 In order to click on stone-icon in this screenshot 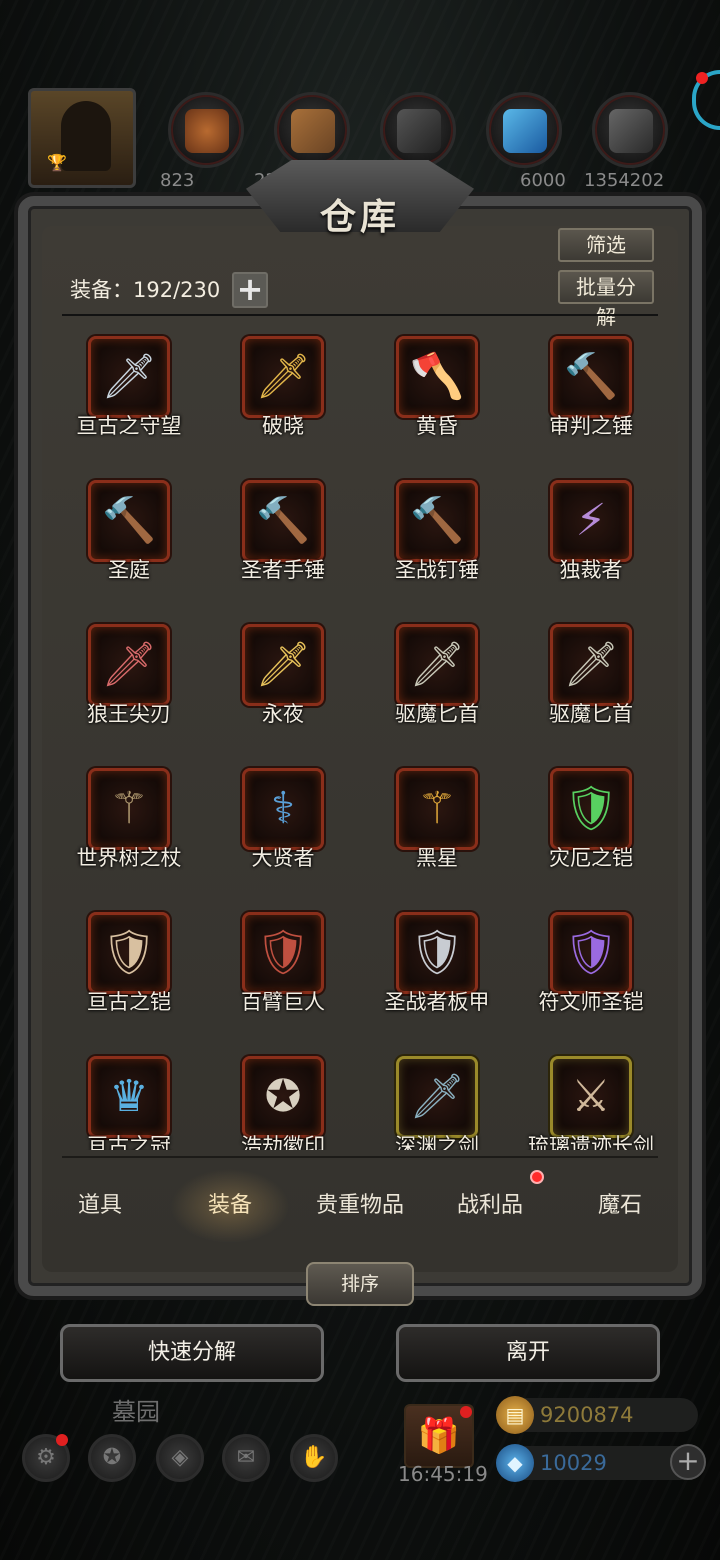, I will do `click(631, 131)`.